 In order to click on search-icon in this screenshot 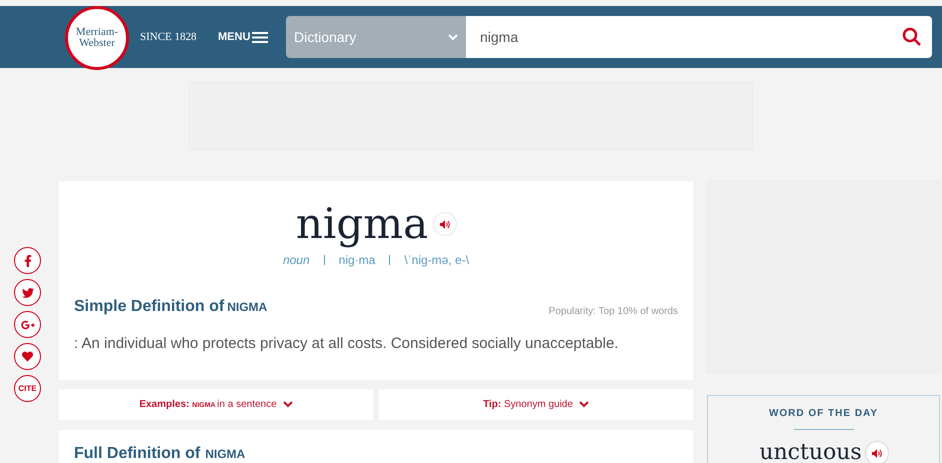, I will do `click(912, 37)`.